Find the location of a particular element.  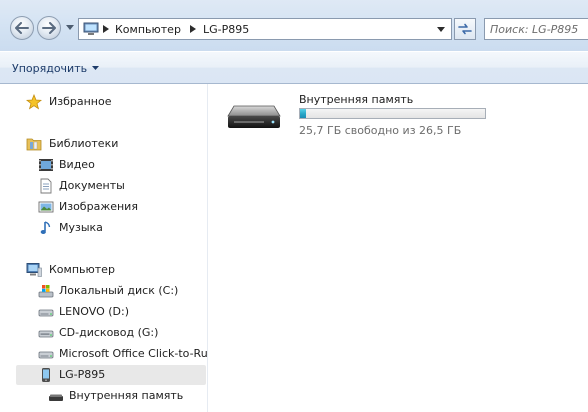

star-icon is located at coordinates (34, 102).